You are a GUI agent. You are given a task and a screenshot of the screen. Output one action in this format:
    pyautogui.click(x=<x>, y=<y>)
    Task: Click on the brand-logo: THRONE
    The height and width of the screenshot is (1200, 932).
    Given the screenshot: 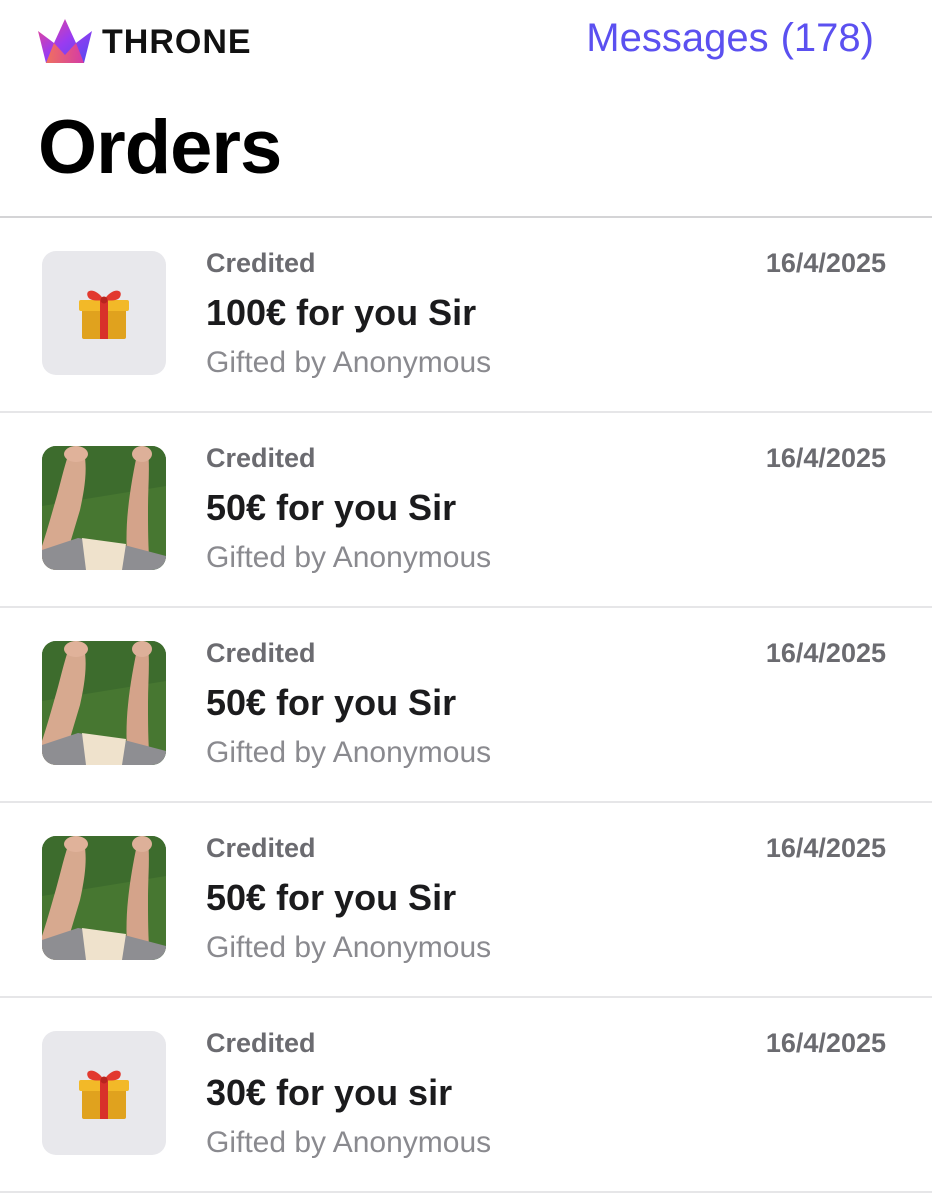 What is the action you would take?
    pyautogui.click(x=144, y=42)
    